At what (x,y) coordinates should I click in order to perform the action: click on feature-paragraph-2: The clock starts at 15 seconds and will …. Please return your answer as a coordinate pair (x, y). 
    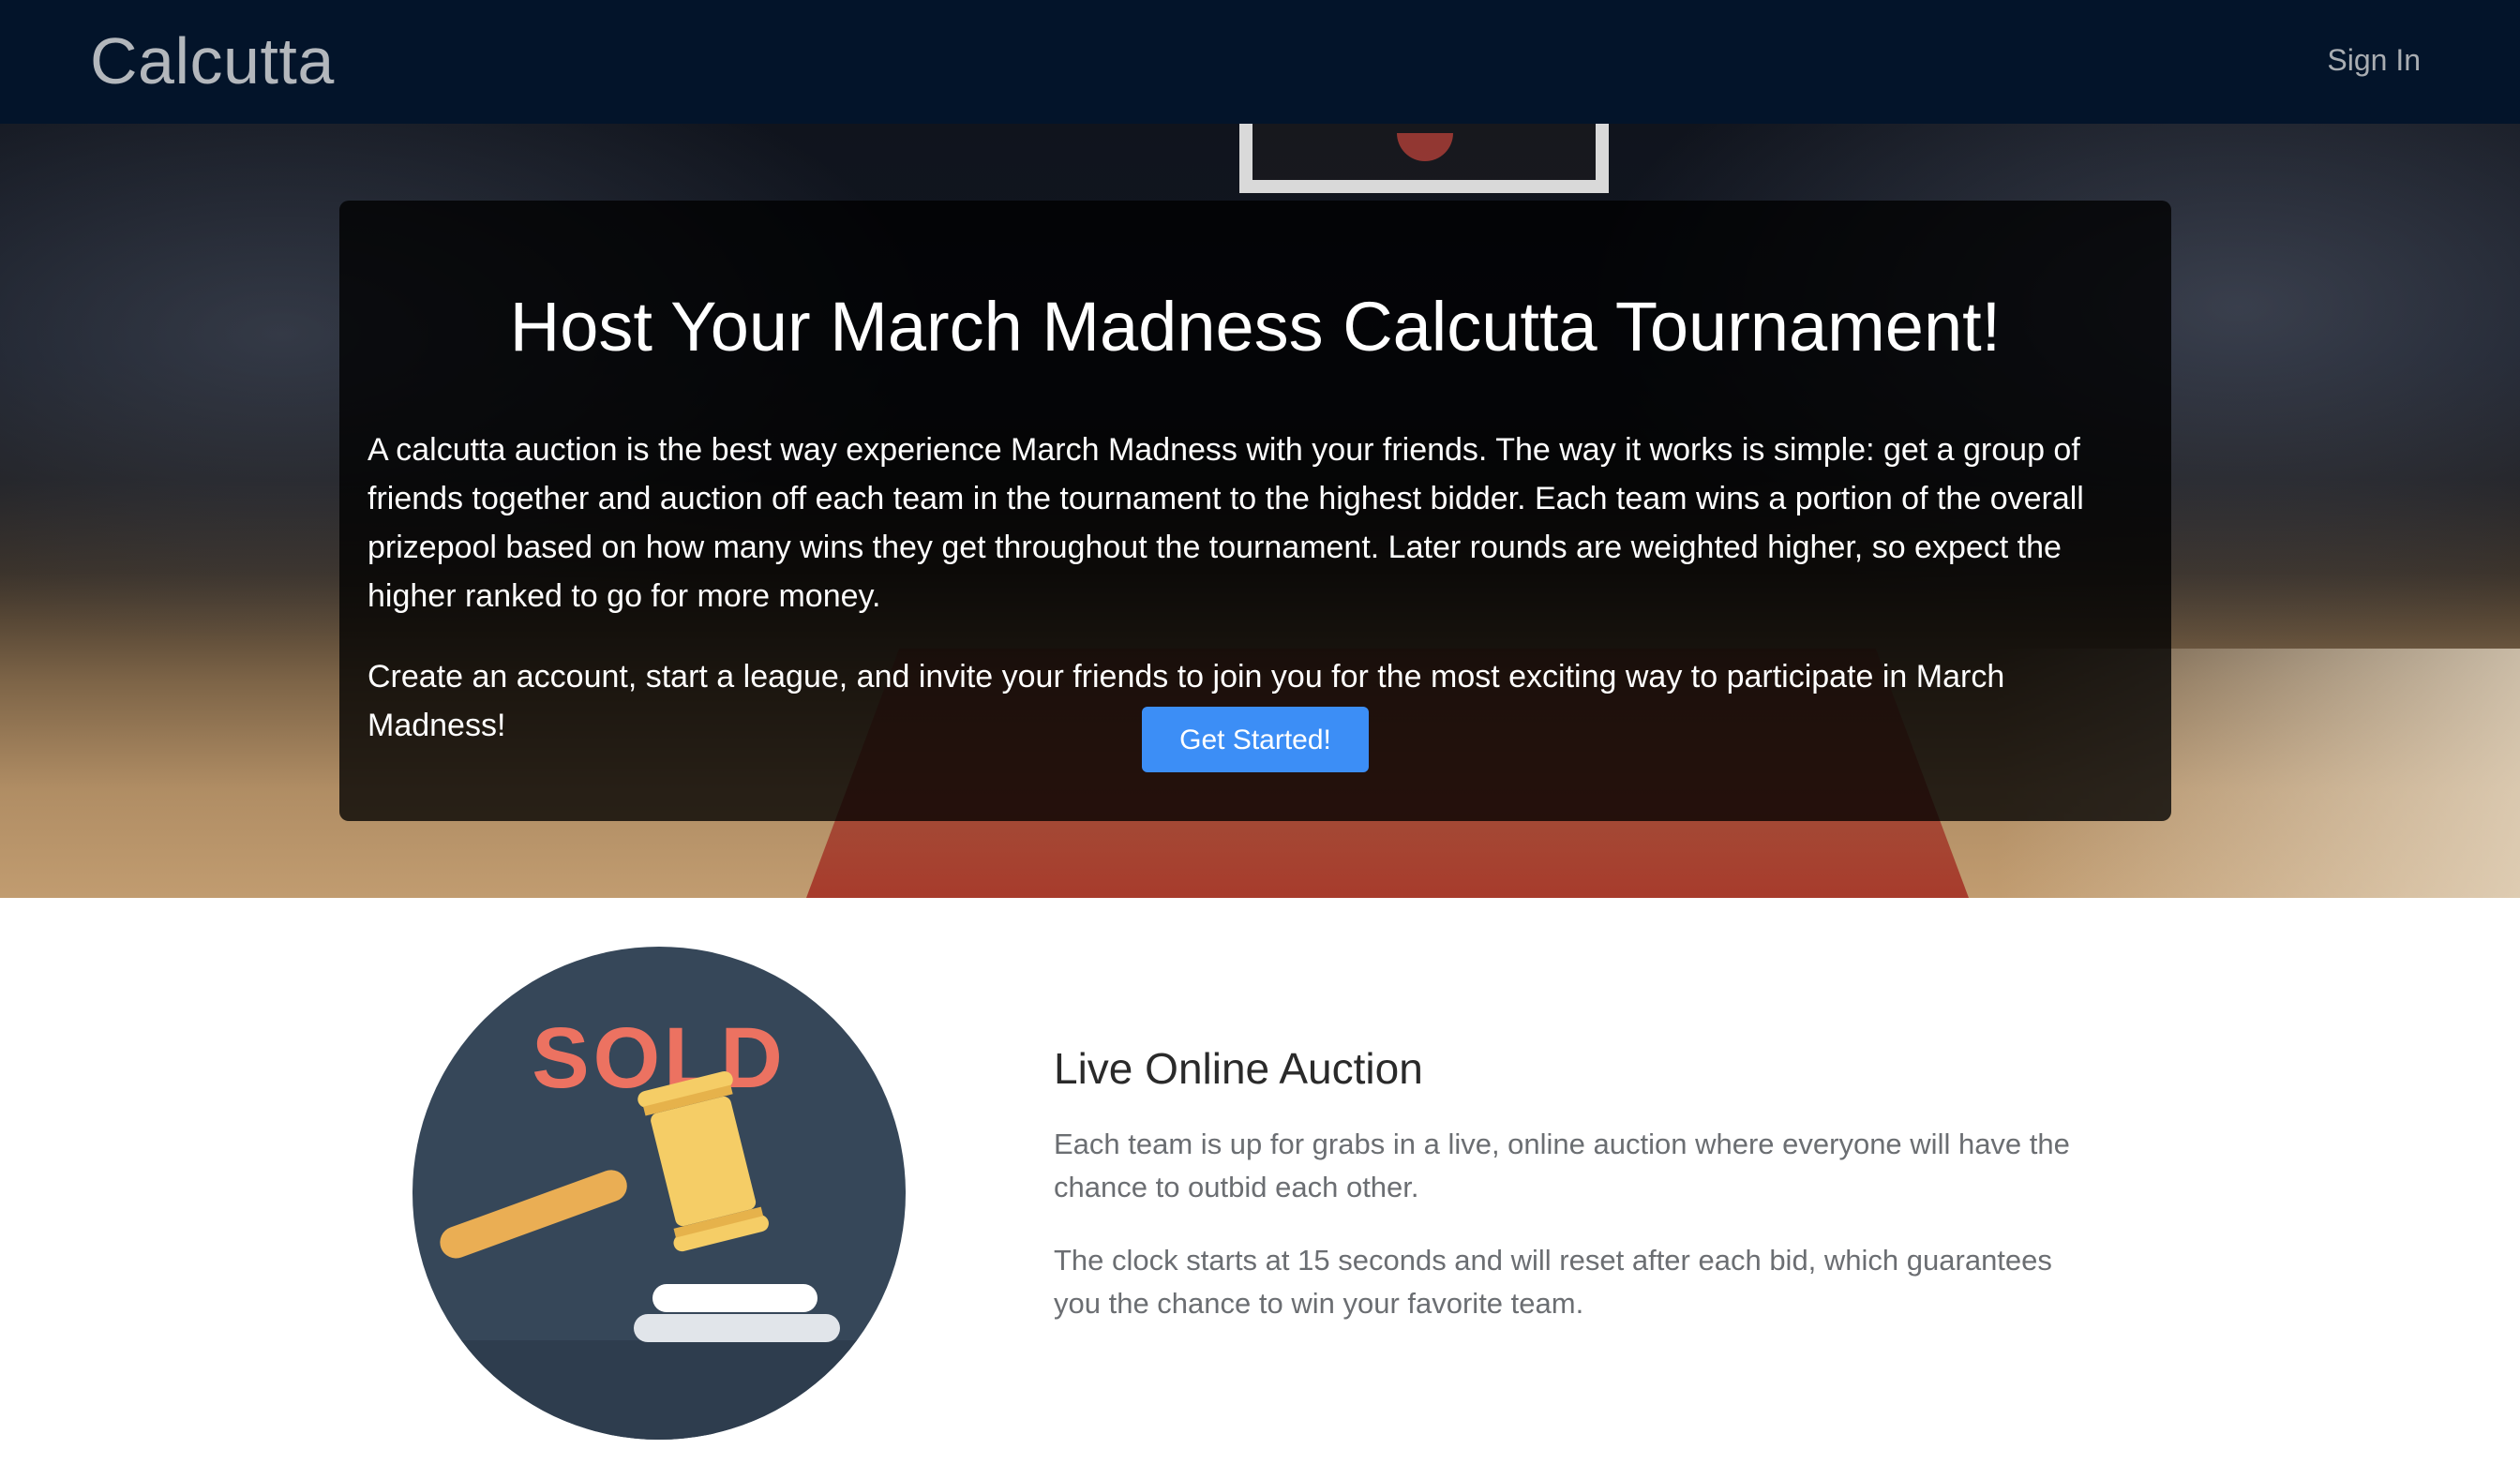
    Looking at the image, I should click on (1553, 1282).